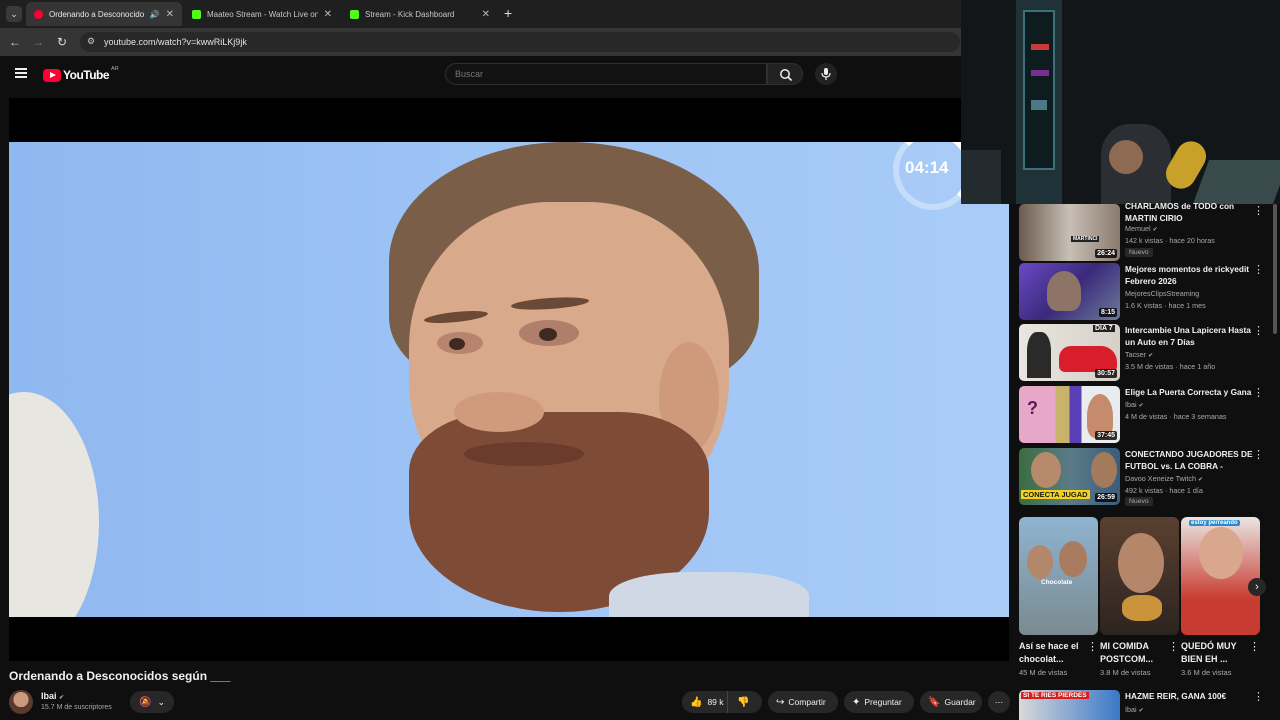 The height and width of the screenshot is (720, 1280). Describe the element at coordinates (879, 702) in the screenshot. I see `ask-button: ✦ Preguntar` at that location.